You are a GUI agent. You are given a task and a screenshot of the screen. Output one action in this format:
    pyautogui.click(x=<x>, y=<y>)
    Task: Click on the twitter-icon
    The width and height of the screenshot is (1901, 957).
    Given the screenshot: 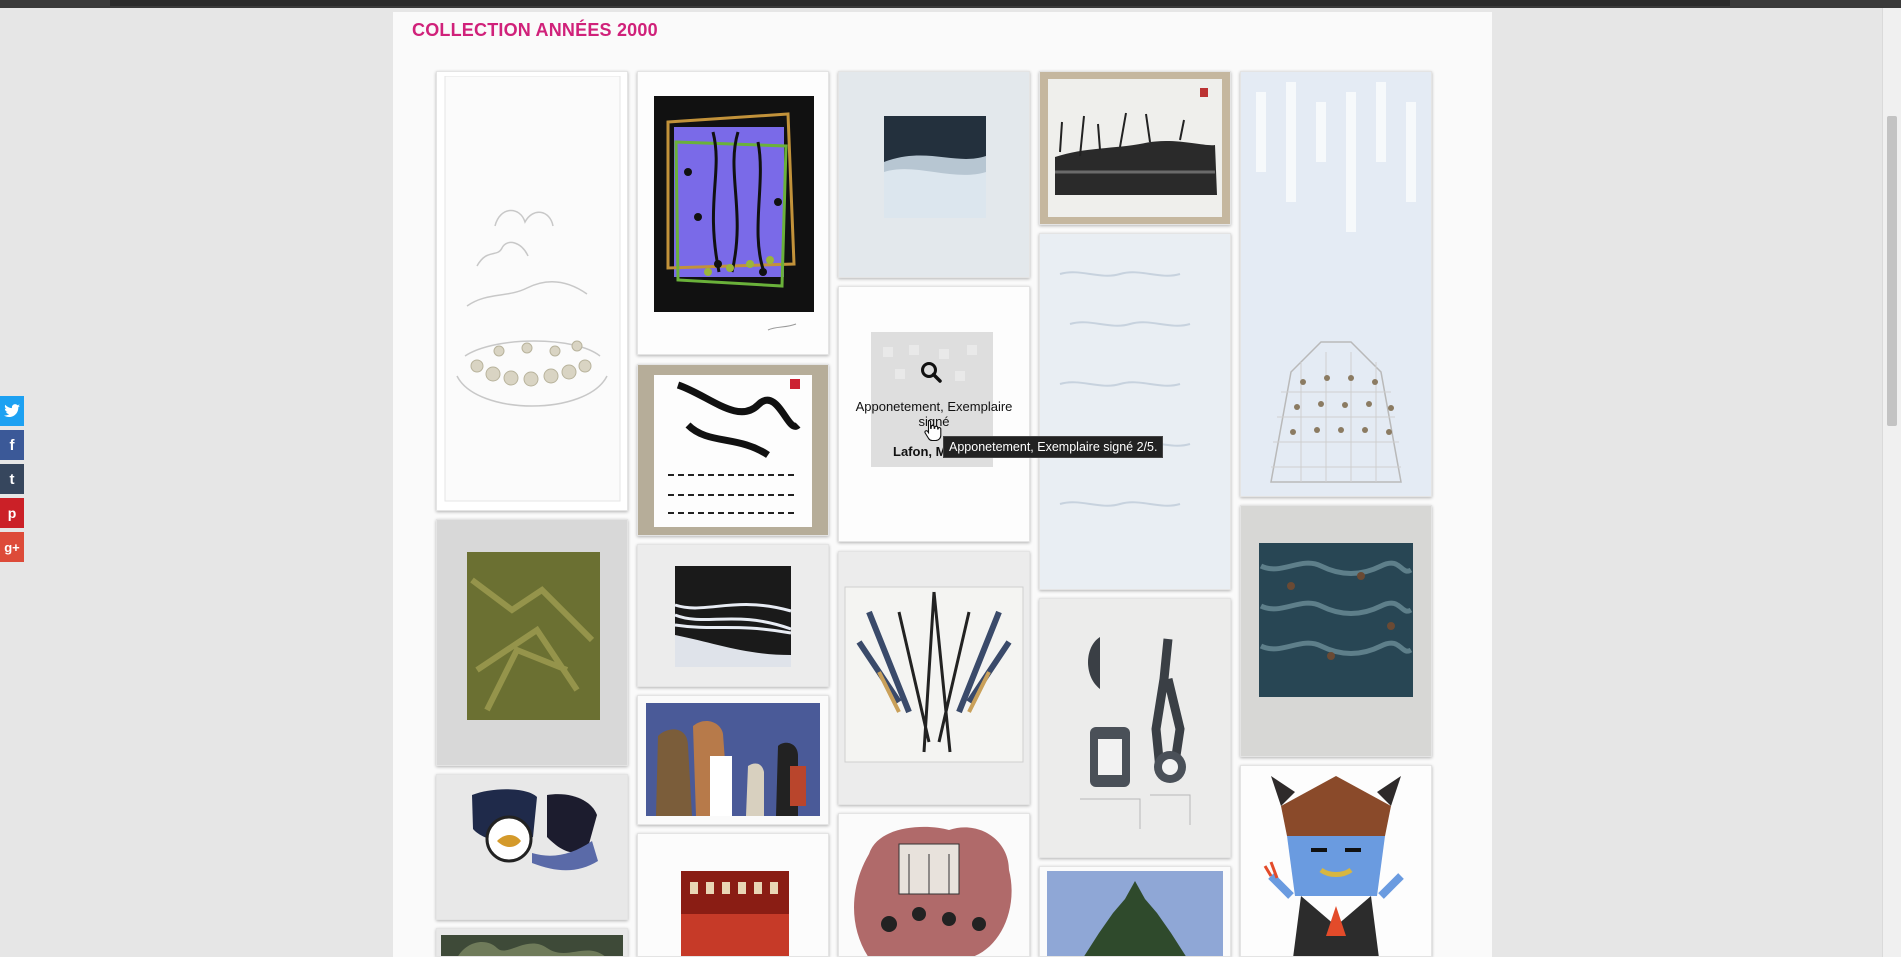 What is the action you would take?
    pyautogui.click(x=12, y=410)
    